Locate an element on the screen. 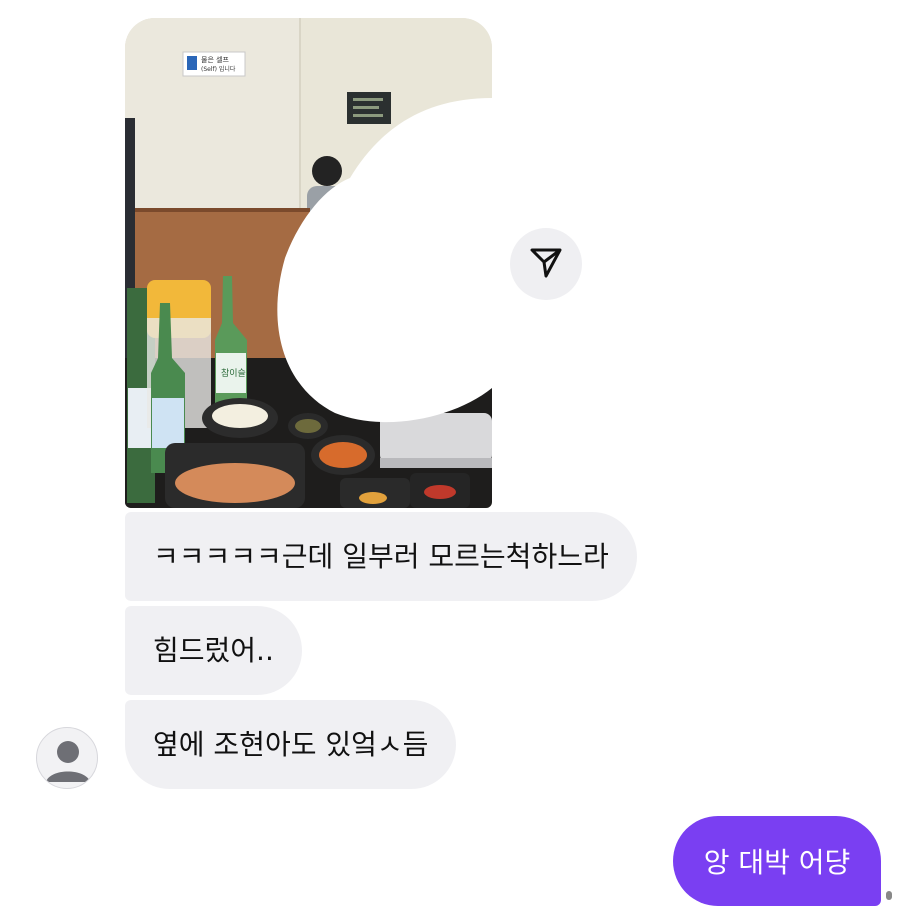 This screenshot has height=906, width=900. message-text: 힘드렀어.. is located at coordinates (213, 650).